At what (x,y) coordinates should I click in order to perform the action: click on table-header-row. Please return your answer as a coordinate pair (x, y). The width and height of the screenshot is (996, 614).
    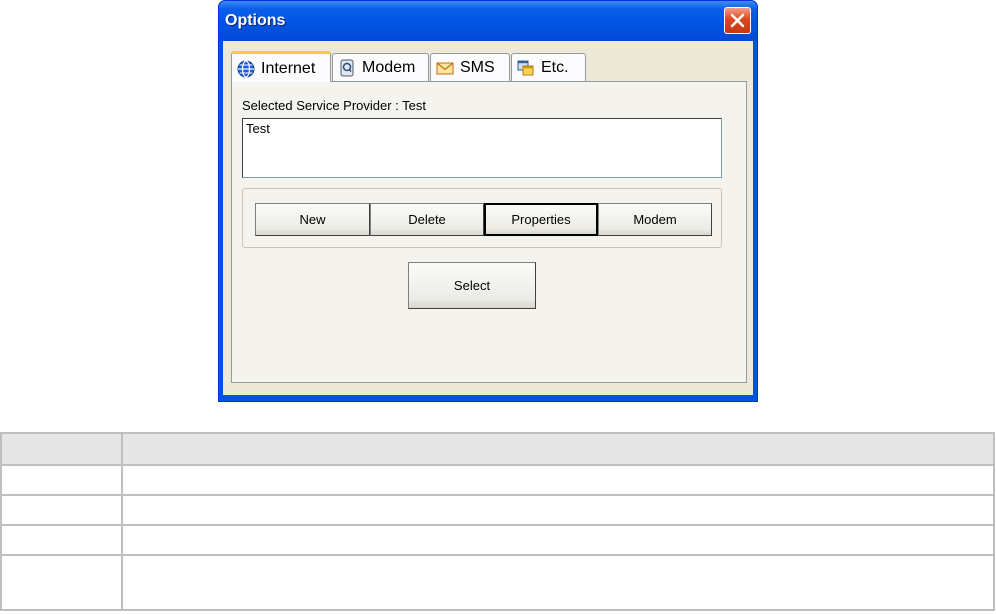
    Looking at the image, I should click on (497, 449).